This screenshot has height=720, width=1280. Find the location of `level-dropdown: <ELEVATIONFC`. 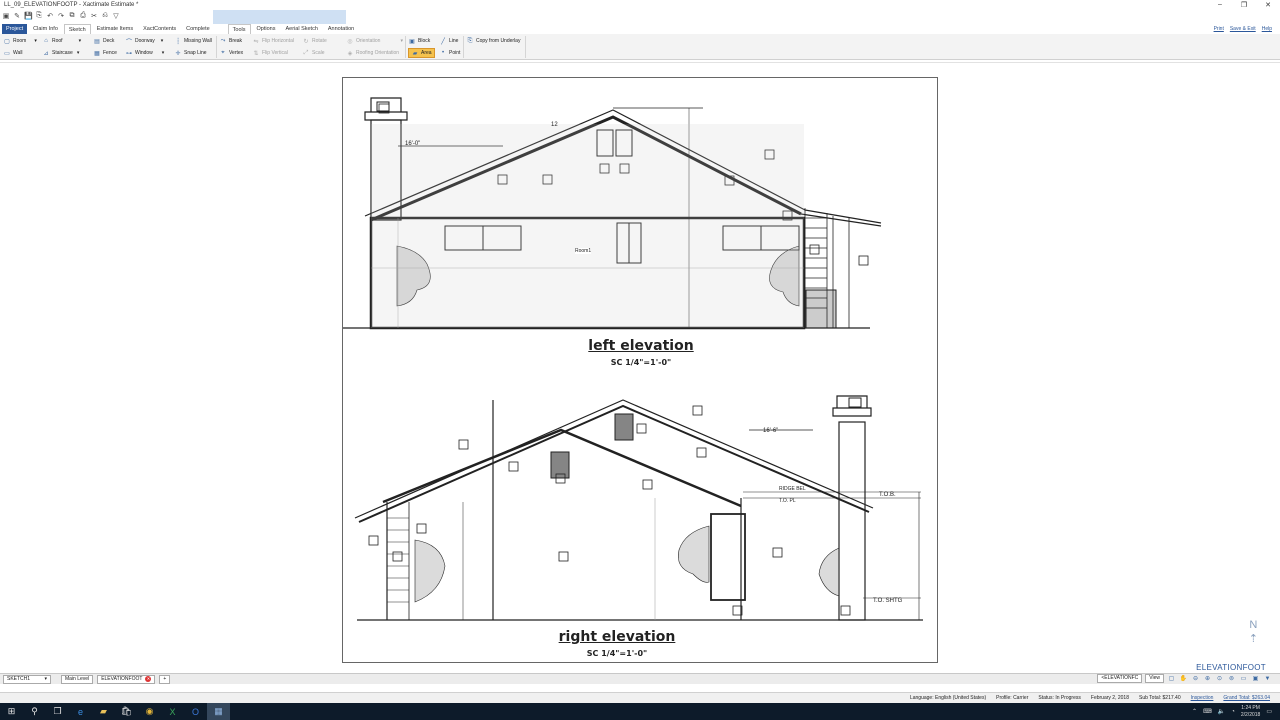

level-dropdown: <ELEVATIONFC is located at coordinates (1120, 678).